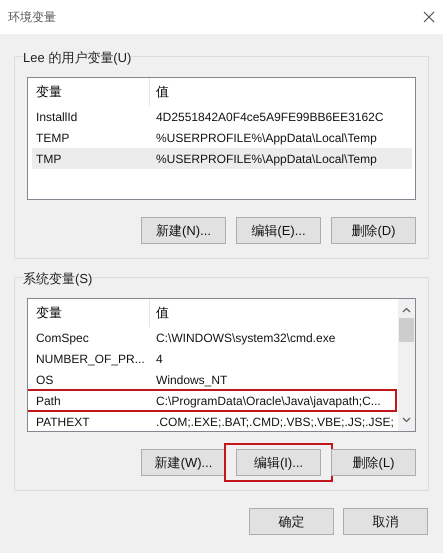 This screenshot has width=443, height=553. Describe the element at coordinates (385, 521) in the screenshot. I see `dialog-button: 取消` at that location.